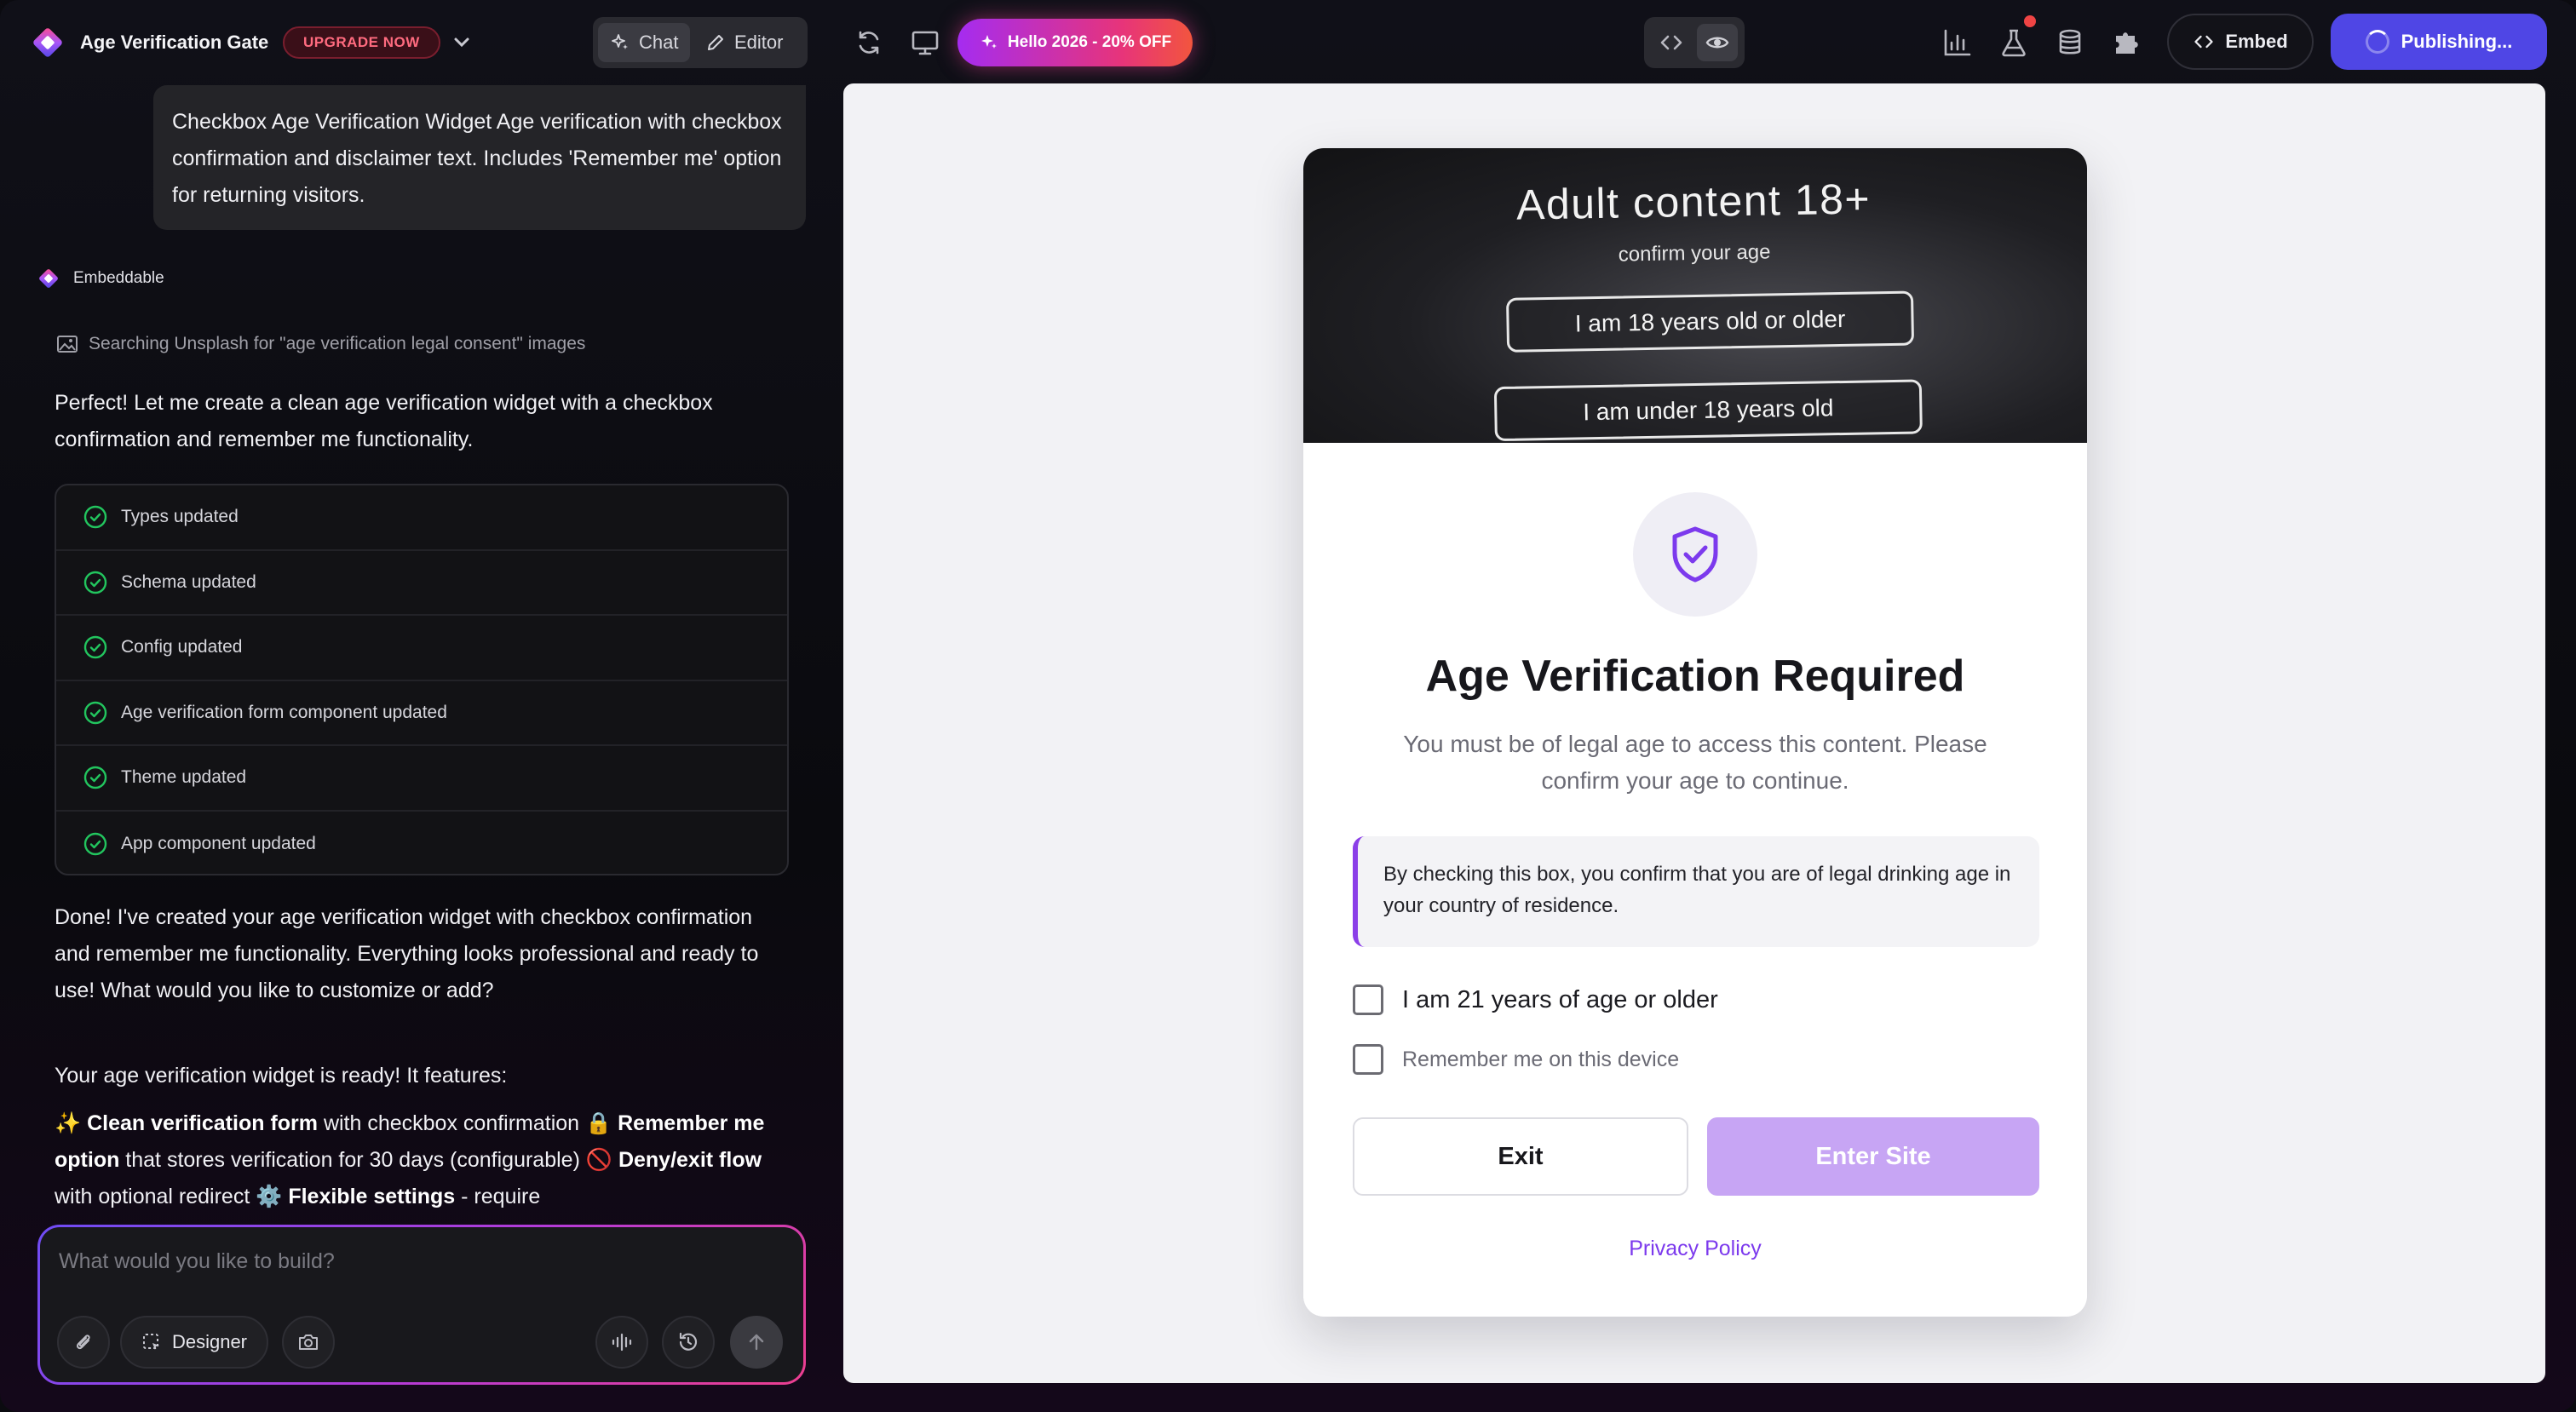 The width and height of the screenshot is (2576, 1412). Describe the element at coordinates (1541, 1060) in the screenshot. I see `remember-me-label: Remember me on this device` at that location.